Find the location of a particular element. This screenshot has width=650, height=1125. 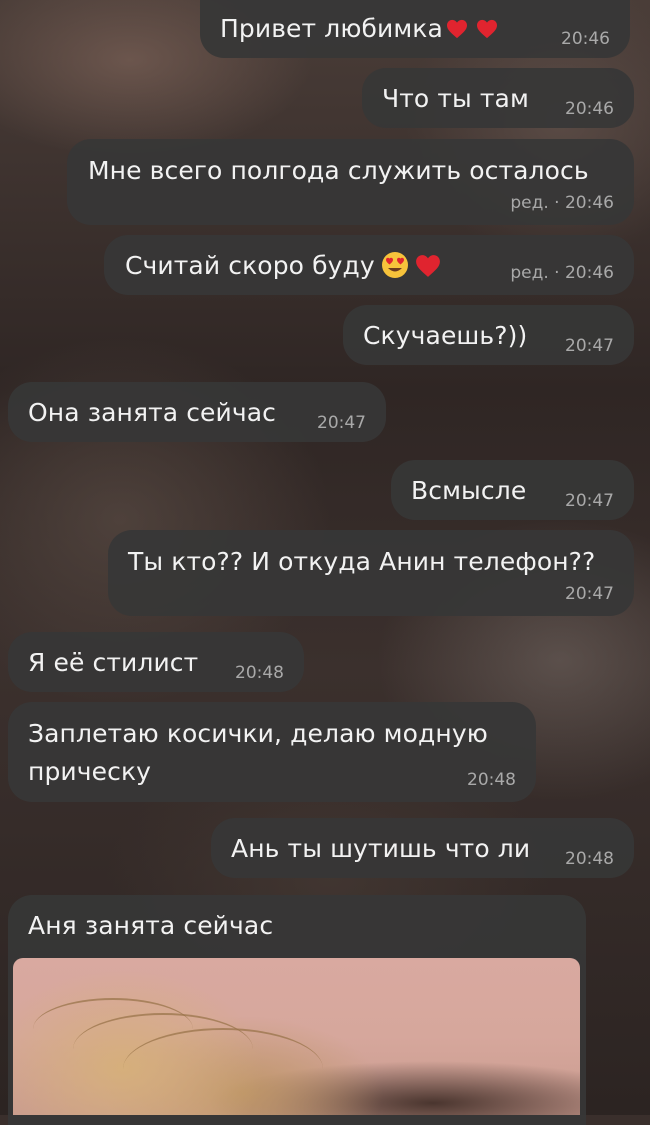

message-text: Что ты там is located at coordinates (455, 98).